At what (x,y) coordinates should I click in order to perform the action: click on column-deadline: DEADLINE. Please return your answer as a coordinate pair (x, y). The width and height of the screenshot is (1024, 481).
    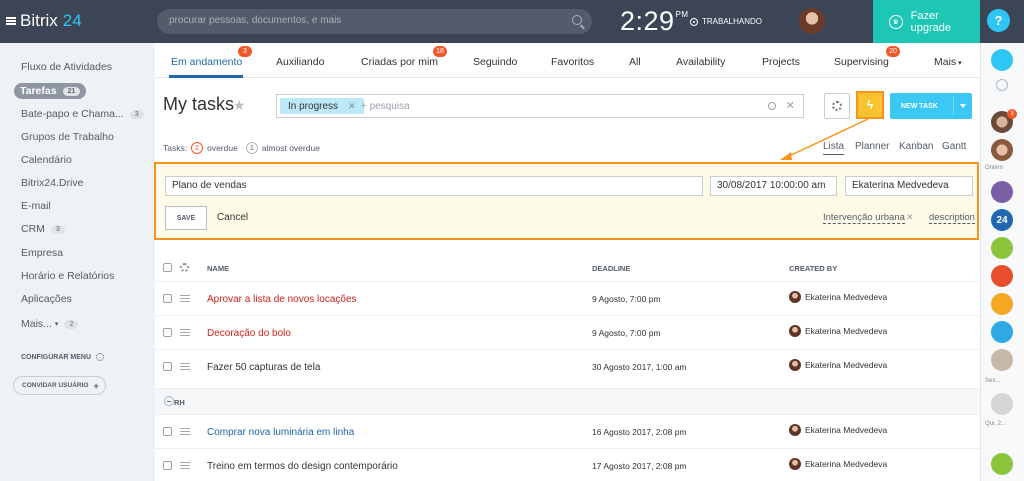
    Looking at the image, I should click on (611, 268).